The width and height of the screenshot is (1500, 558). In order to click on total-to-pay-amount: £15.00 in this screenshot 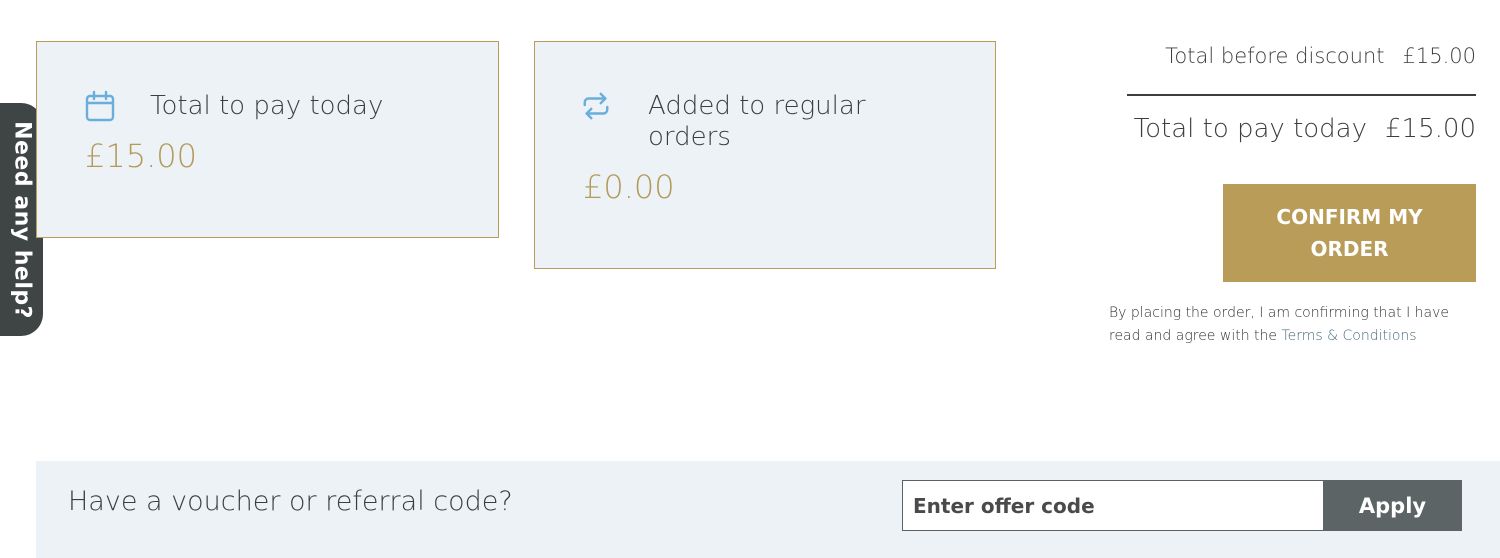, I will do `click(1430, 129)`.